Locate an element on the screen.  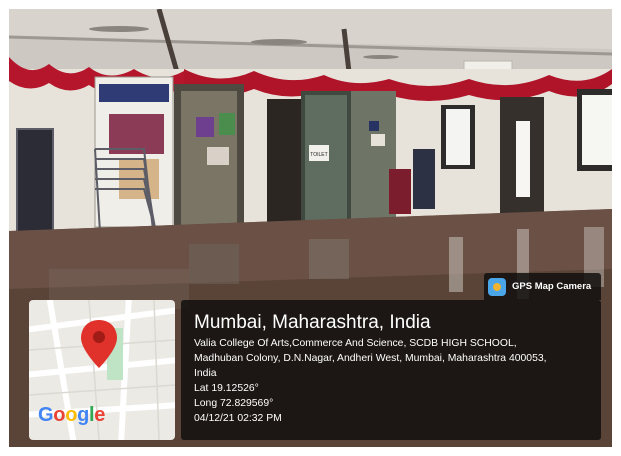
timestamp: 04/12/21 02:32 PM is located at coordinates (238, 418).